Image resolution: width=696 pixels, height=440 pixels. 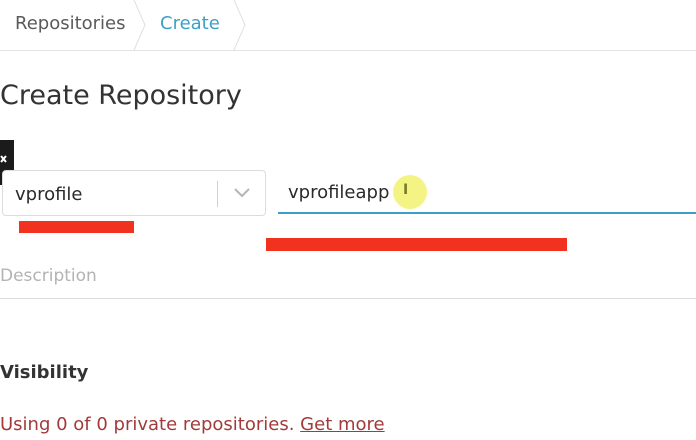 What do you see at coordinates (70, 23) in the screenshot?
I see `breadcrumb-repositories: Repositories` at bounding box center [70, 23].